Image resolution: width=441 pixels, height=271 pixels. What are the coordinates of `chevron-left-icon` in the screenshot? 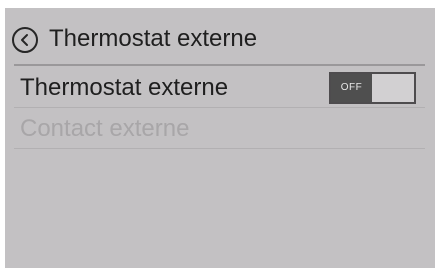 It's located at (24, 40).